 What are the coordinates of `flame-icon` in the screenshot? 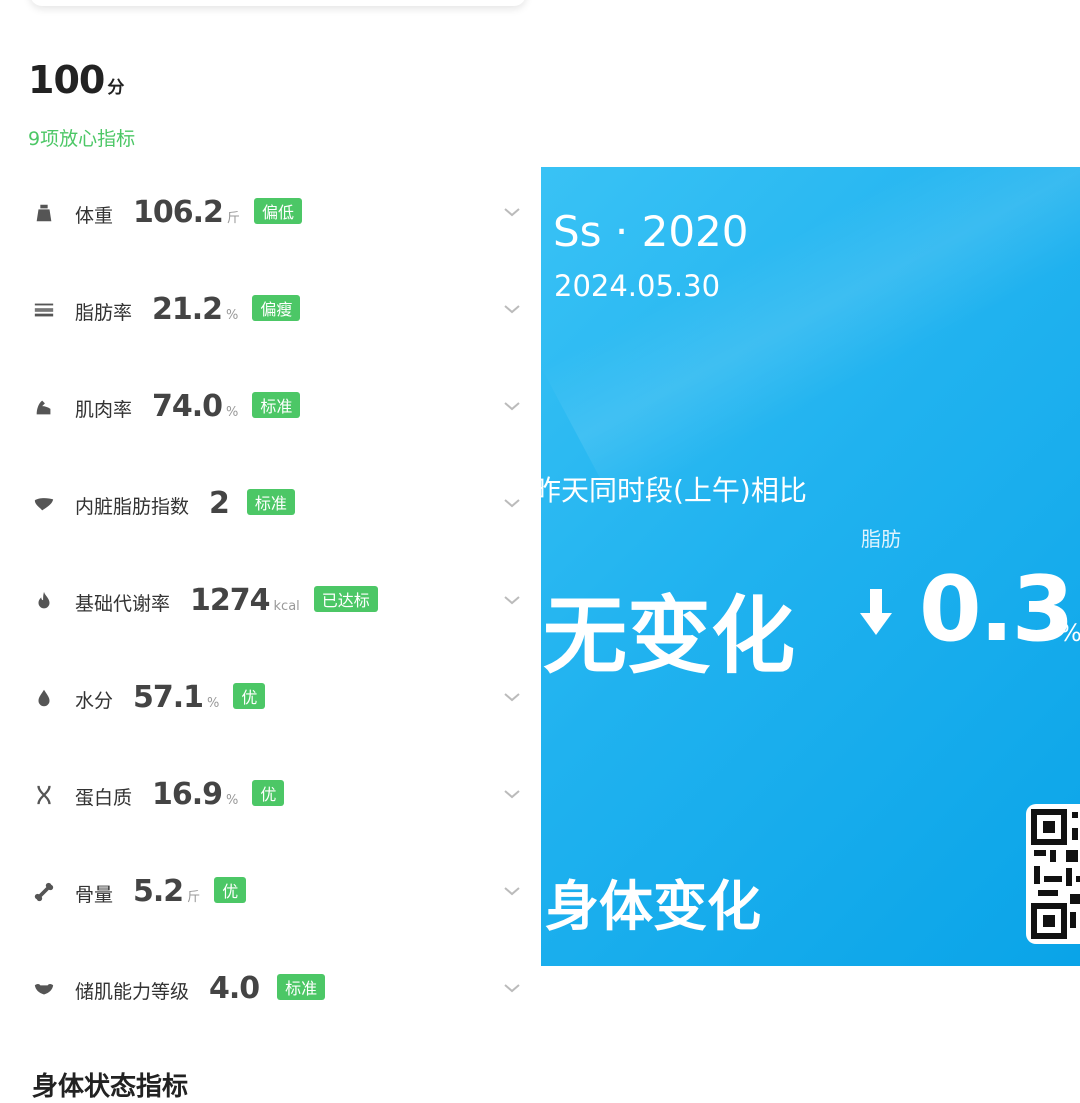 It's located at (44, 601).